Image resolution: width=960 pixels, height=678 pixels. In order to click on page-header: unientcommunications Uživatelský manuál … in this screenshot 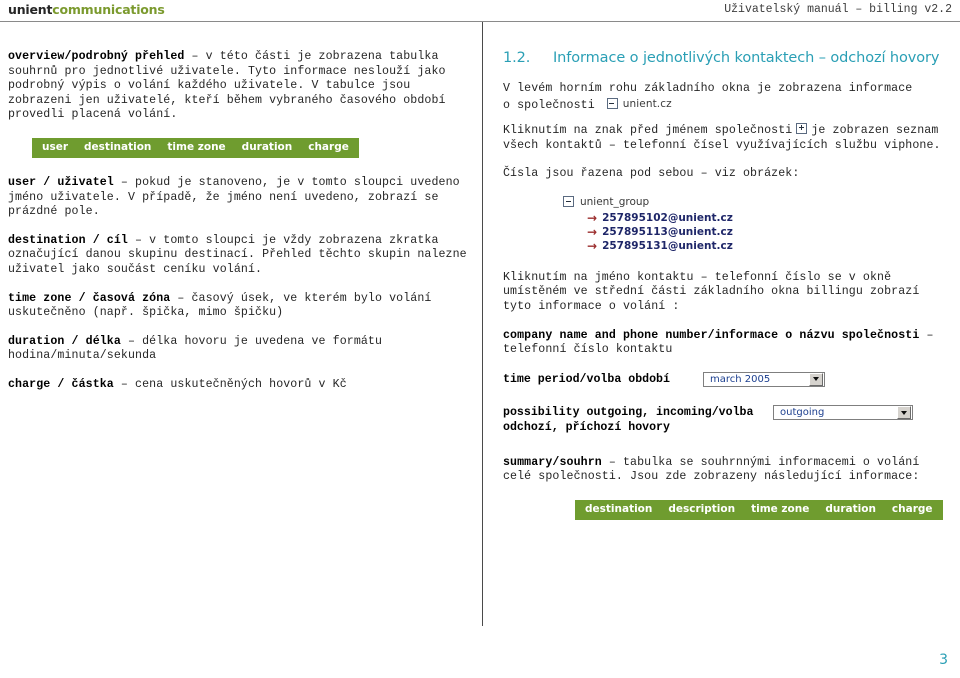, I will do `click(480, 11)`.